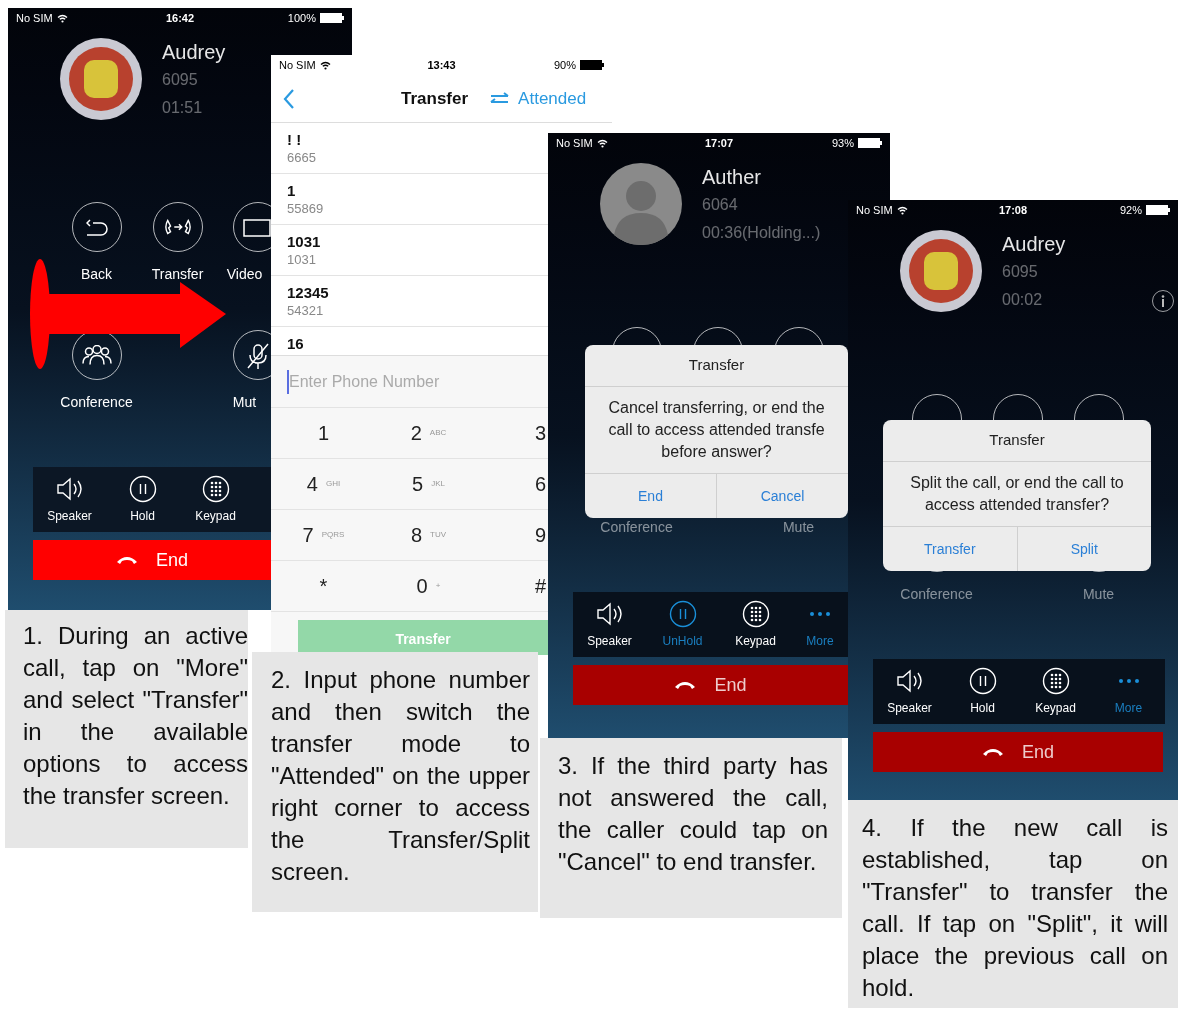  Describe the element at coordinates (428, 586) in the screenshot. I see `keypad-key: 0 +` at that location.